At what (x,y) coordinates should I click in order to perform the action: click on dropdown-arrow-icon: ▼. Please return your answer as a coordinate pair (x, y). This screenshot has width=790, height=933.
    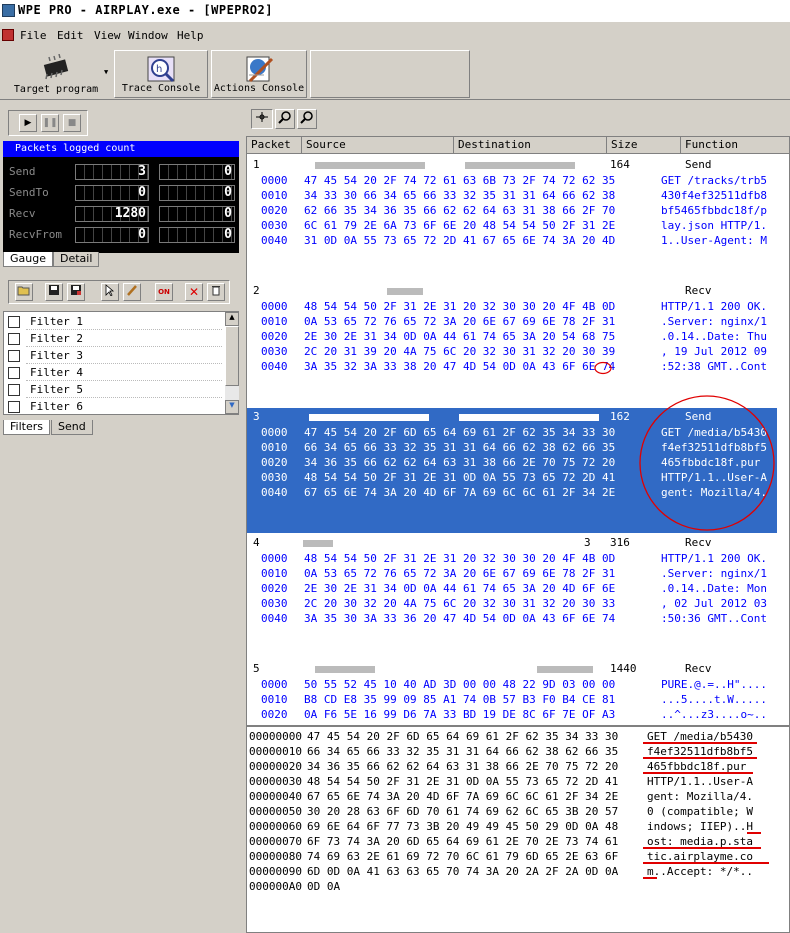
    Looking at the image, I should click on (106, 72).